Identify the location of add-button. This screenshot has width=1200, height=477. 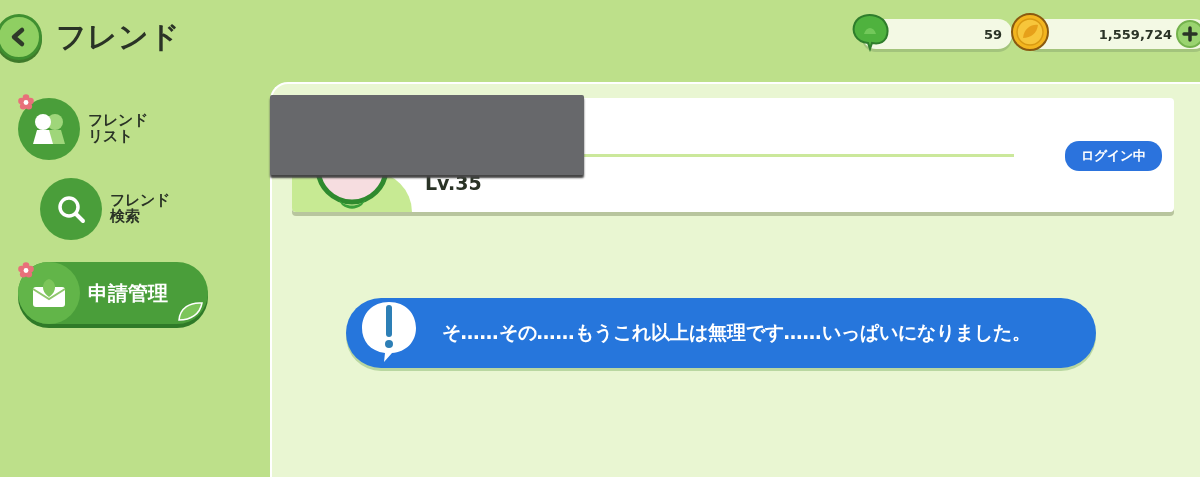
(1188, 34).